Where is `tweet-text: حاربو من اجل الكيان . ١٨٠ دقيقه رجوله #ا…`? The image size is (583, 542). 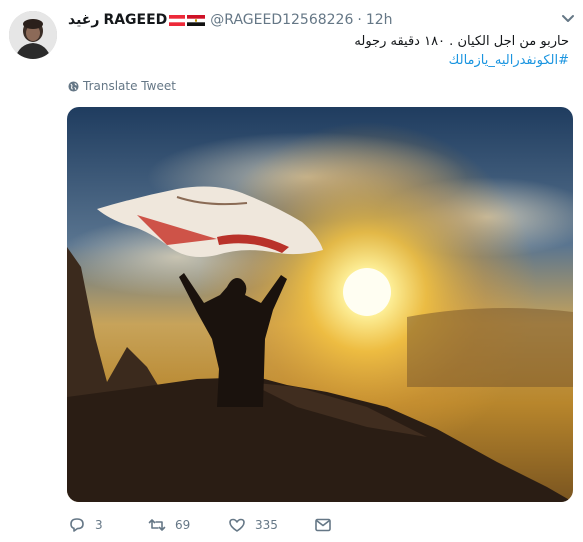
tweet-text: حاربو من اجل الكيان . ١٨٠ دقيقه رجوله #ا… is located at coordinates (324, 51).